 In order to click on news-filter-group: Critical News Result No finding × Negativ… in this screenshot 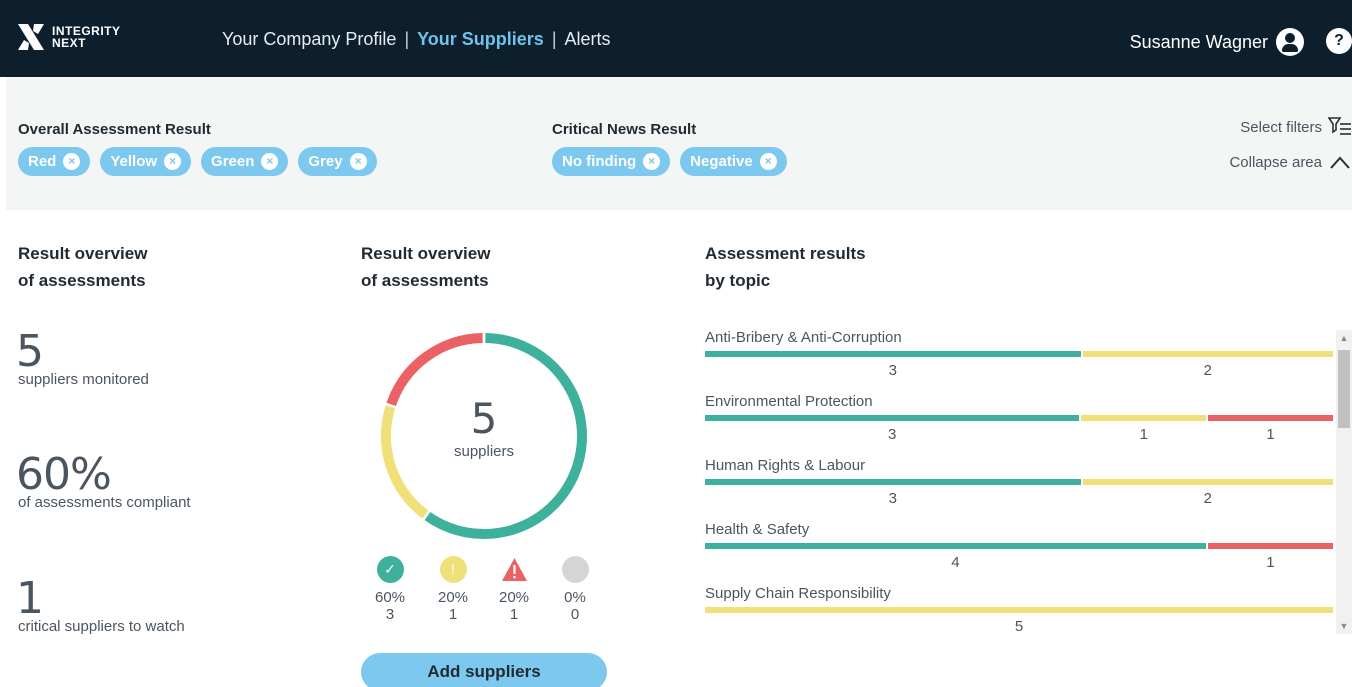, I will do `click(674, 148)`.